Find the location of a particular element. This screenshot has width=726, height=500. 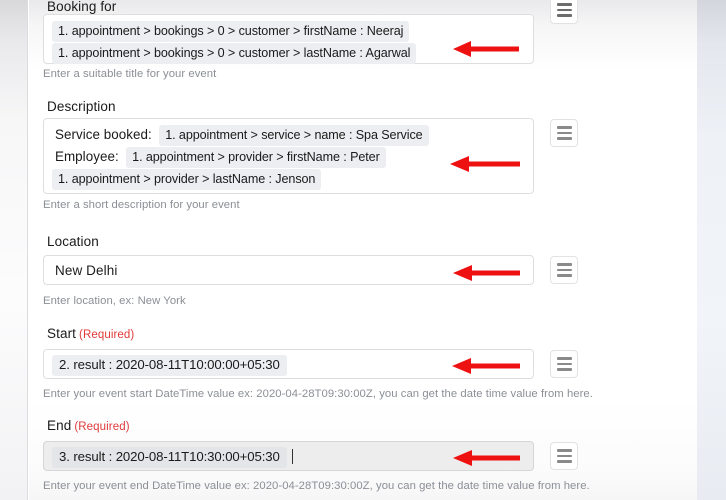

field-label-start: Start (Required) is located at coordinates (90, 334).